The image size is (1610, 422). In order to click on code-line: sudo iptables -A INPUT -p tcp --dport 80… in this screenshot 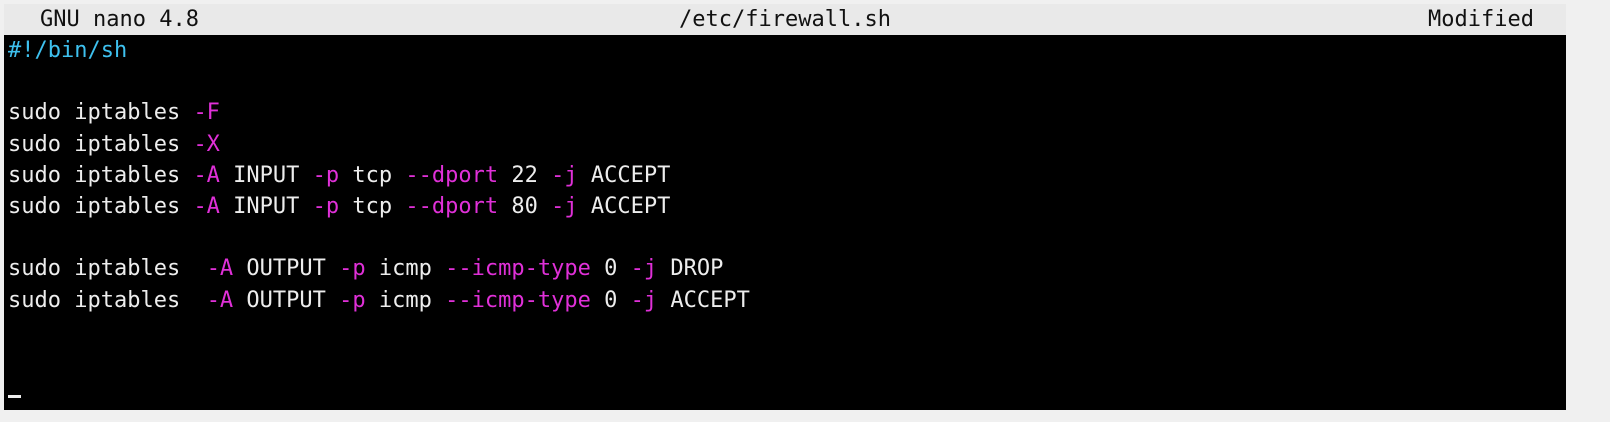, I will do `click(787, 206)`.